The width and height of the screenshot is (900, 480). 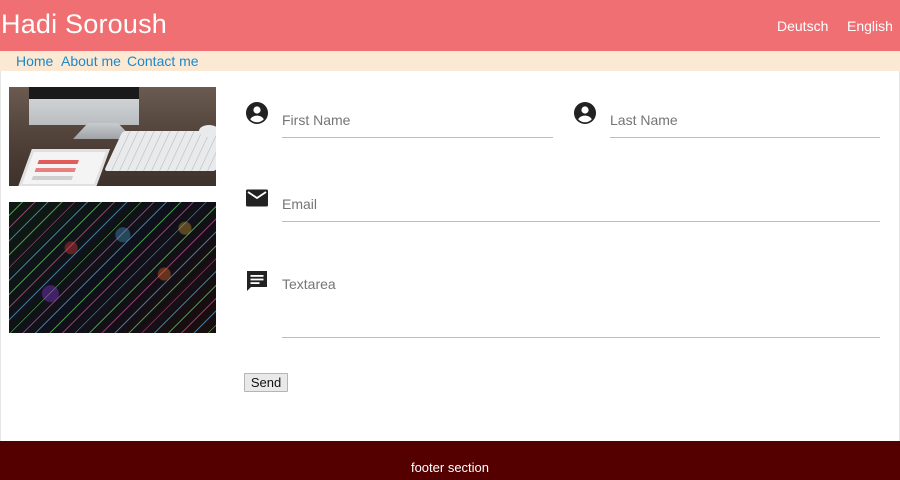 What do you see at coordinates (163, 61) in the screenshot?
I see `nav-contact-link: Contact me` at bounding box center [163, 61].